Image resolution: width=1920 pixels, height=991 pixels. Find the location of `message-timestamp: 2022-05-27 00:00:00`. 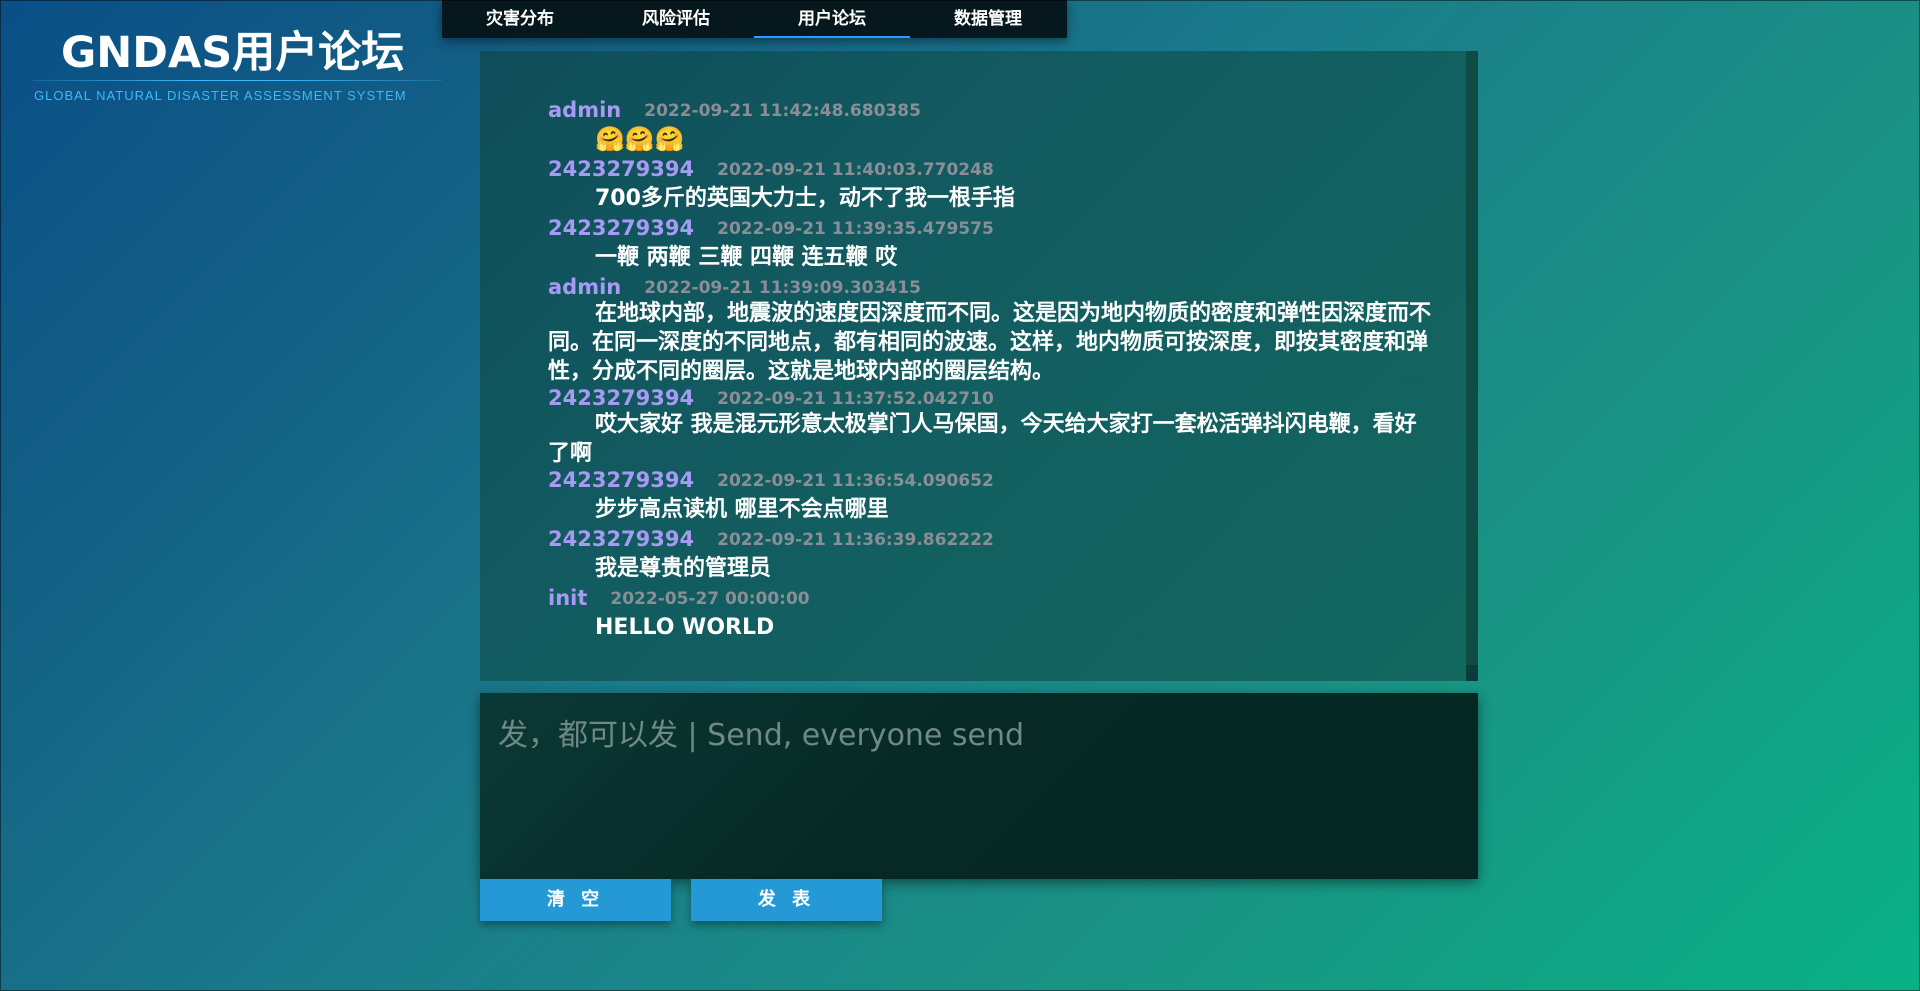

message-timestamp: 2022-05-27 00:00:00 is located at coordinates (710, 599).